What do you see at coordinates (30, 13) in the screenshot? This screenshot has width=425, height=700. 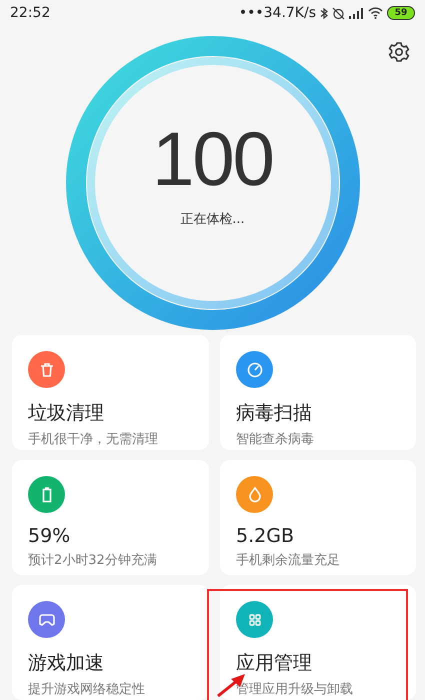 I see `clock-time: 22:52` at bounding box center [30, 13].